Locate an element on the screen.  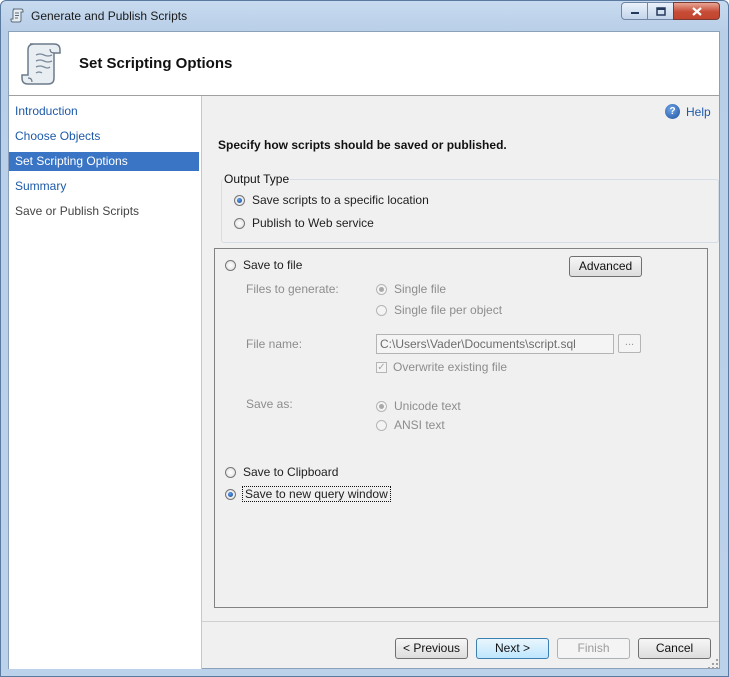
radio-single-file-per-object: Single file per object is located at coordinates (439, 310).